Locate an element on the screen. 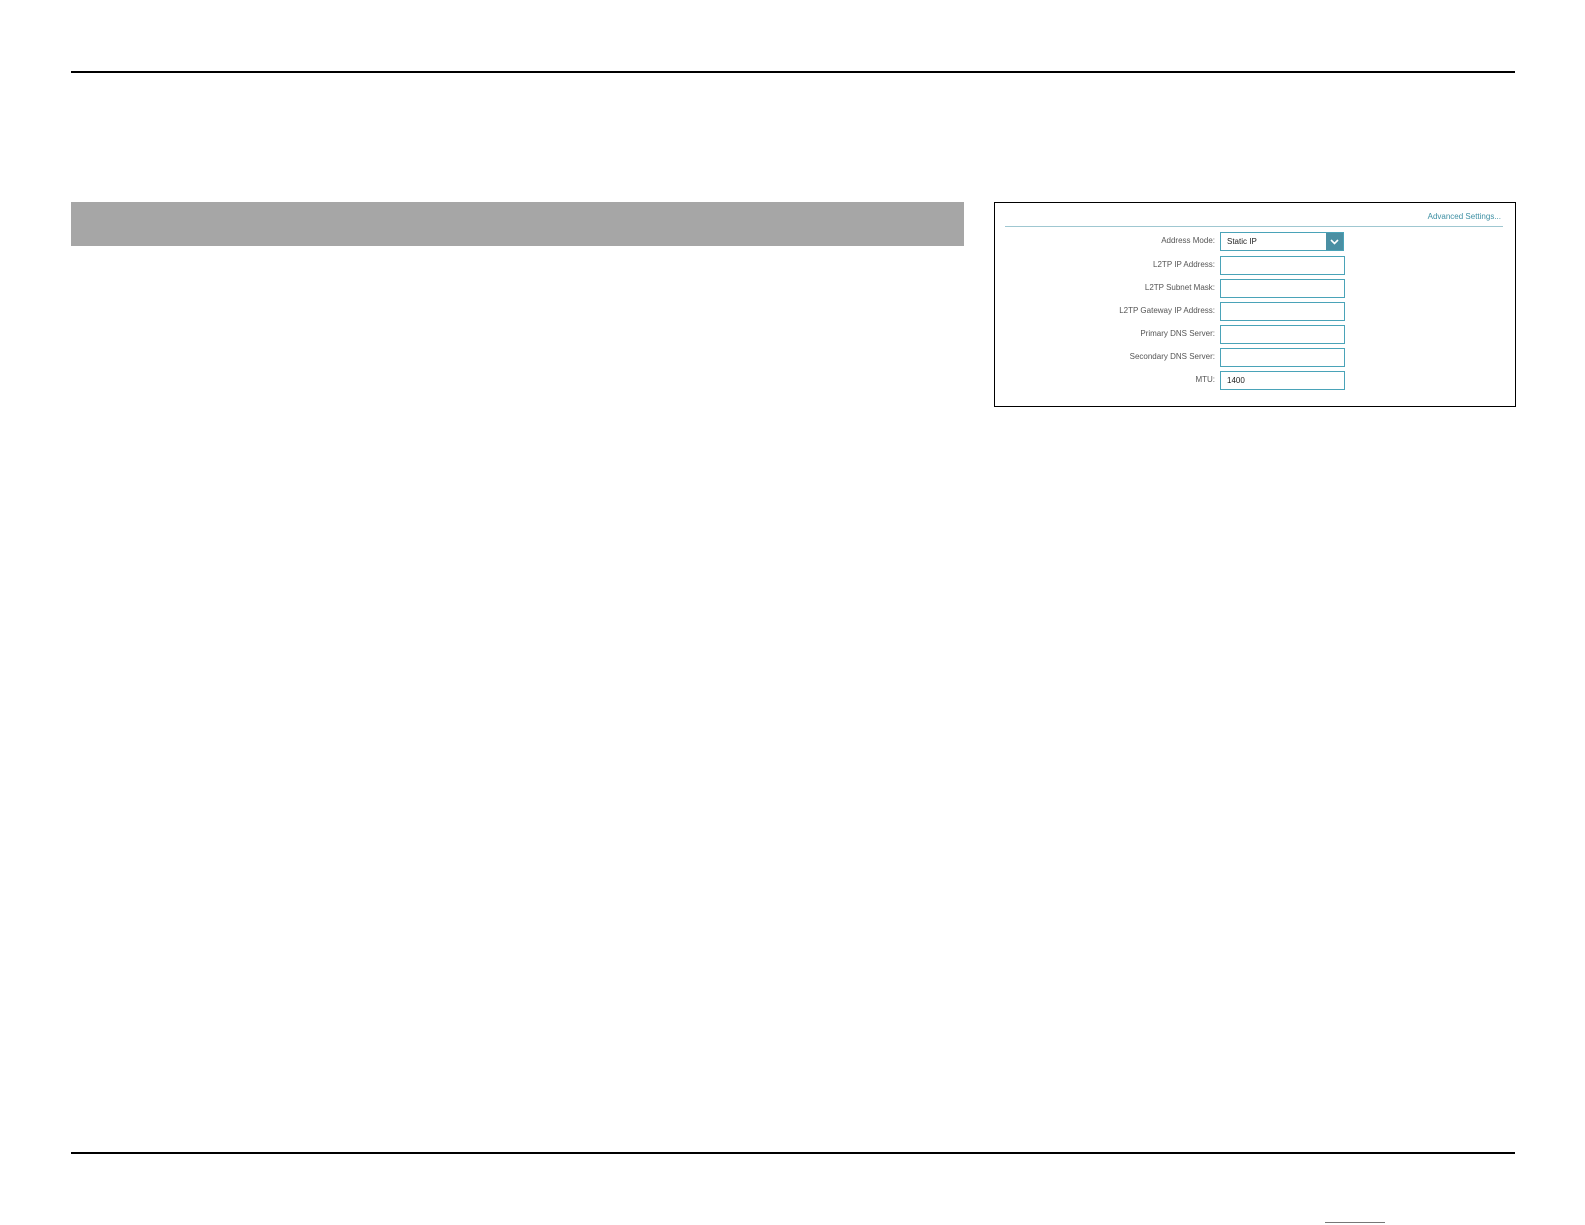  l2tp-gateway-ip-row: L2TP Gateway IP Address: is located at coordinates (1255, 311).